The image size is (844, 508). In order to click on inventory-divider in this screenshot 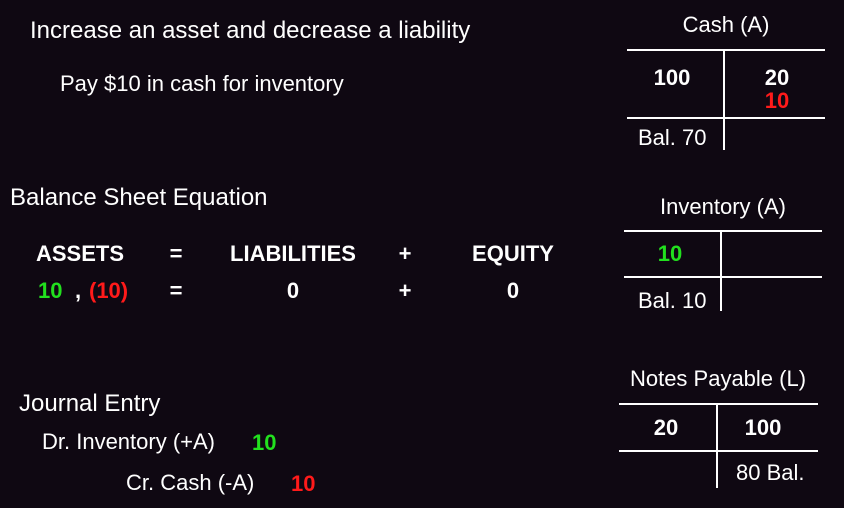, I will do `click(721, 271)`.